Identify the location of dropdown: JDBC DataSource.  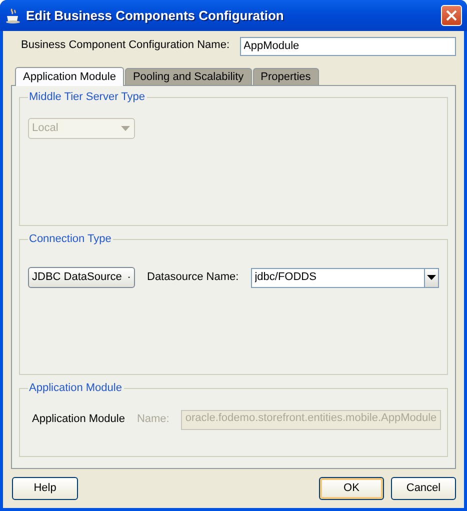
(81, 277).